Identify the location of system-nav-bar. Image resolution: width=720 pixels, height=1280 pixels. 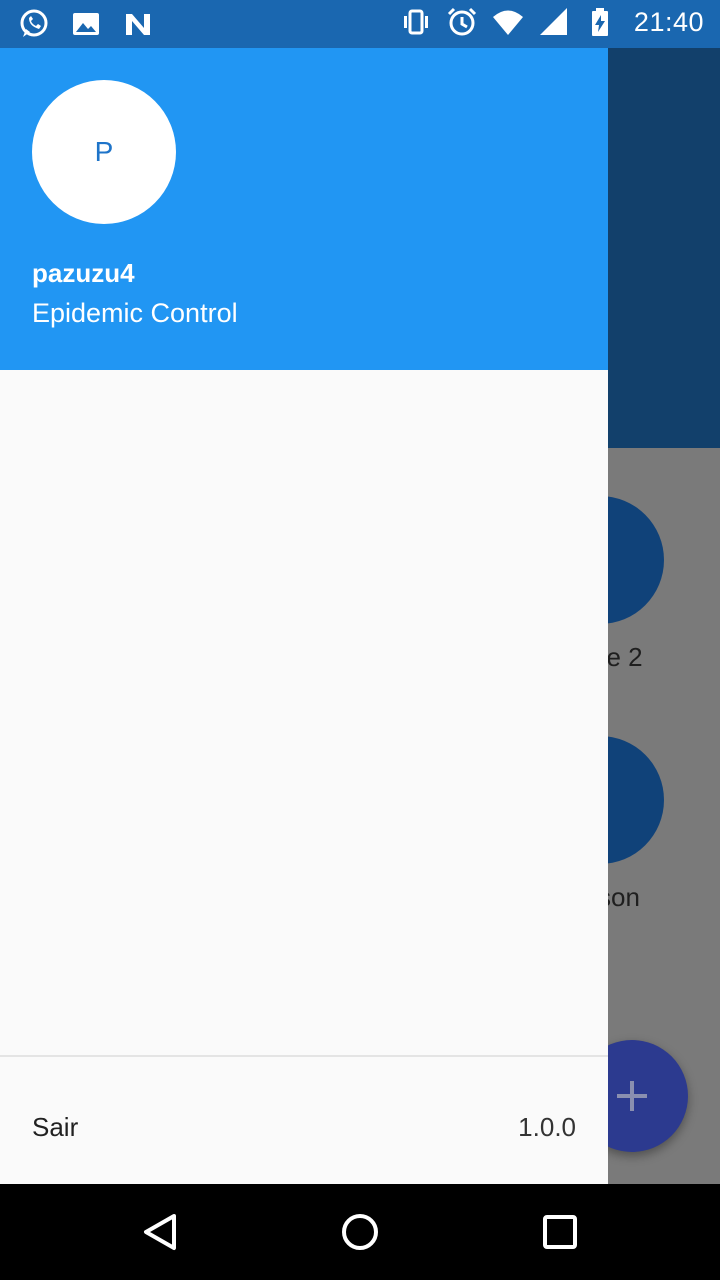
(360, 1232).